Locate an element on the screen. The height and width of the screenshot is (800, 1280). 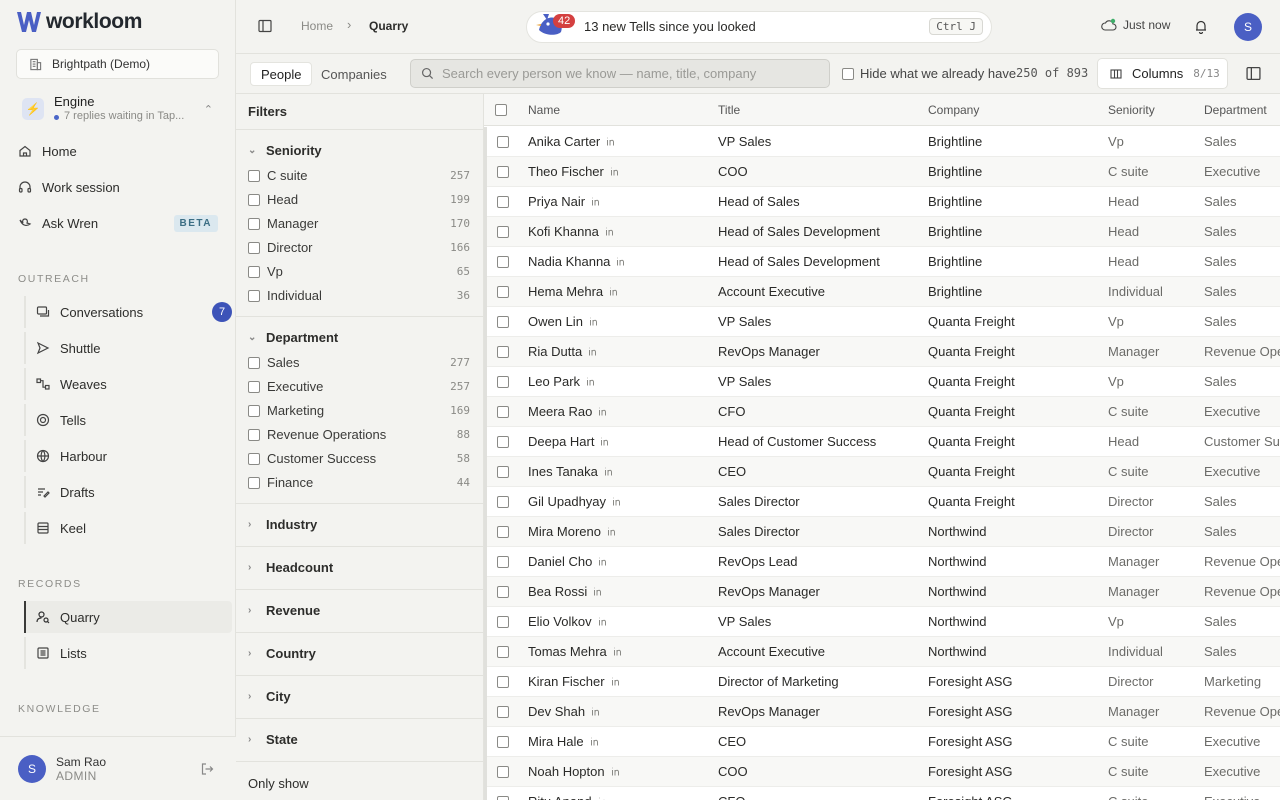
cell-name: Daniel Cho is located at coordinates (568, 561).